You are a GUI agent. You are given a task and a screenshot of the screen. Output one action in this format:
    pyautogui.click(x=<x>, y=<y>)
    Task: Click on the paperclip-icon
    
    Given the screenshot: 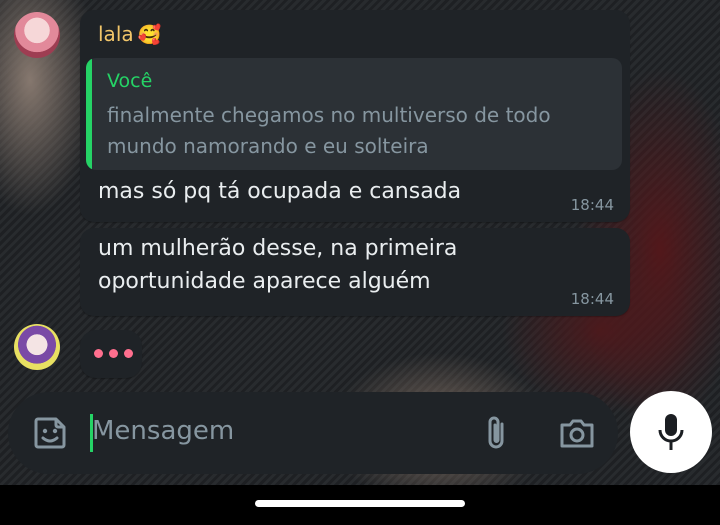 What is the action you would take?
    pyautogui.click(x=497, y=433)
    